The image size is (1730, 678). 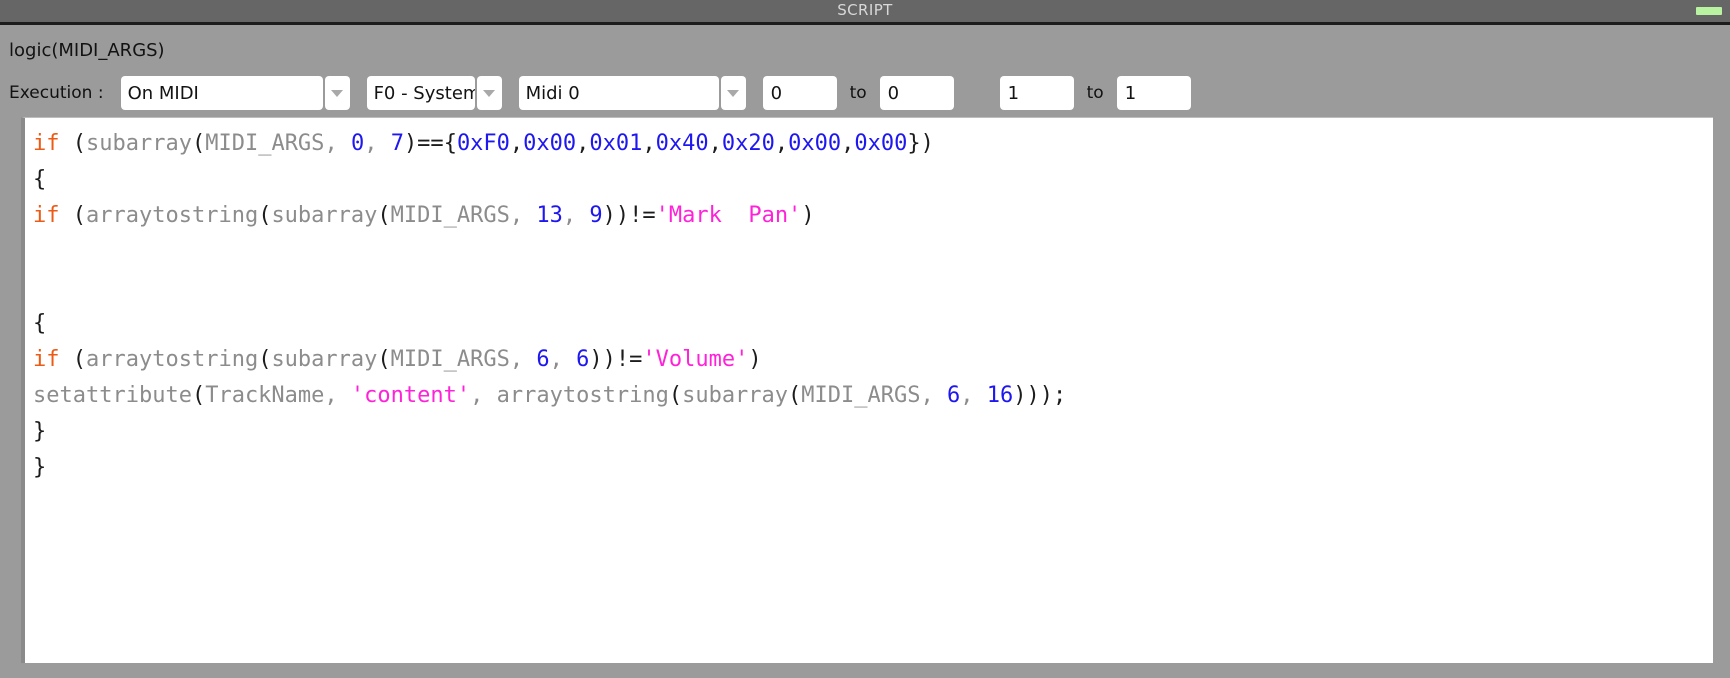 I want to click on execution-mode-dropdown: On MIDI, so click(x=235, y=93).